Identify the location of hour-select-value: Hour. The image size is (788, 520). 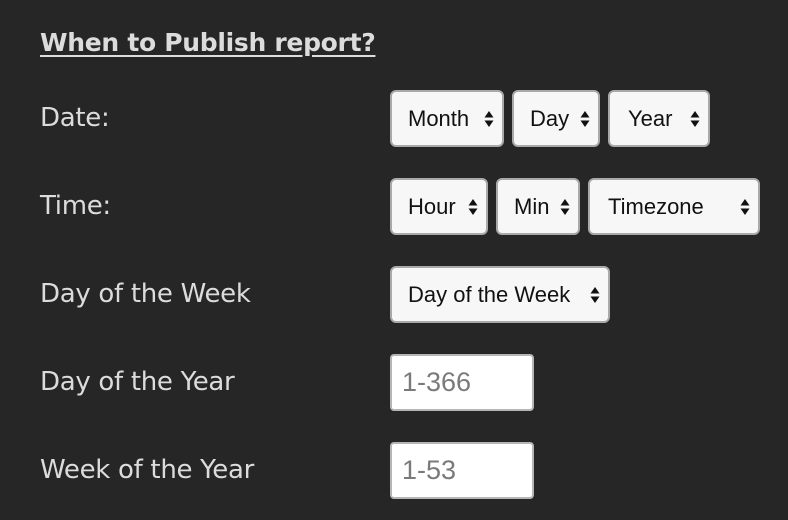
(432, 206).